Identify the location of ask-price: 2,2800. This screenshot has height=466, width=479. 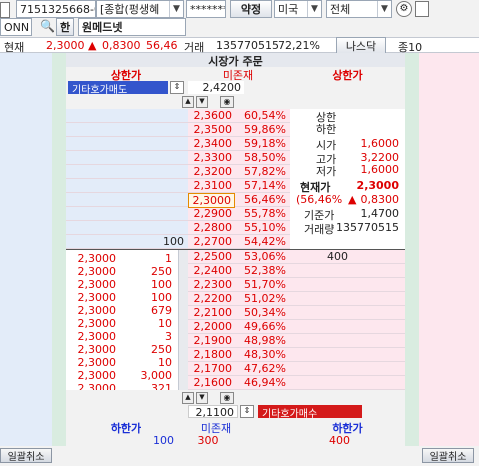
(211, 227).